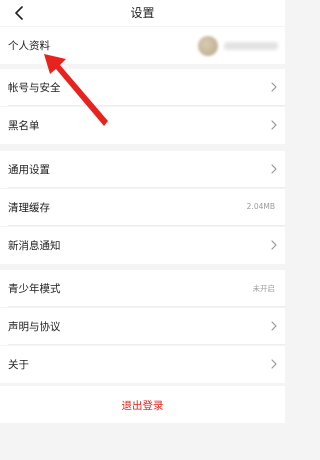 This screenshot has height=460, width=320. Describe the element at coordinates (142, 245) in the screenshot. I see `settings-item-notifications: 新消息通知` at that location.